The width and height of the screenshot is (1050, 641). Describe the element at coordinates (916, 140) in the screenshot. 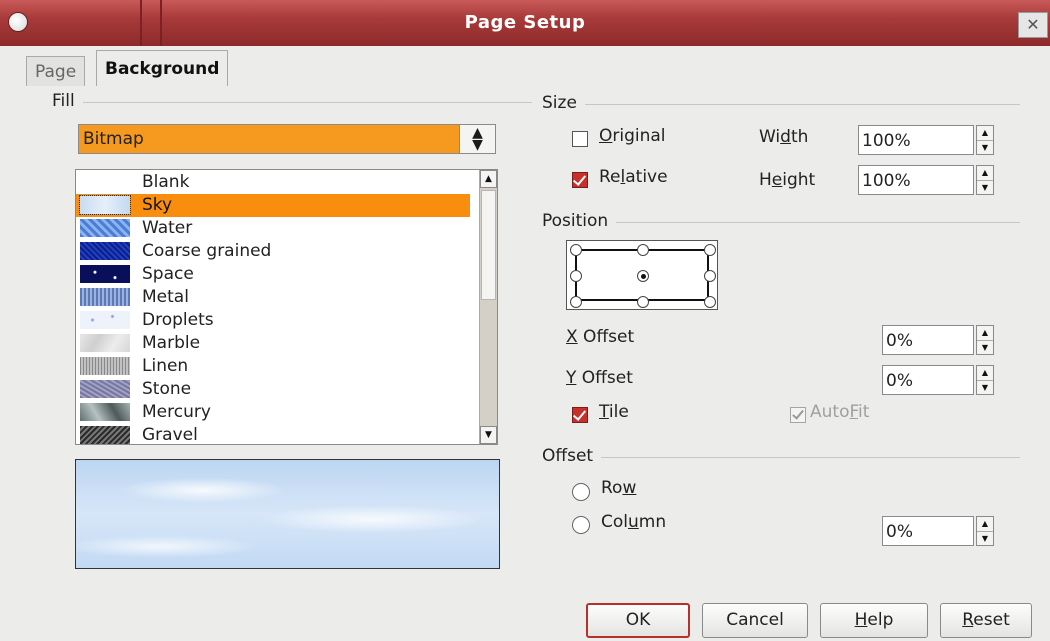

I see `width-input: 100%` at that location.